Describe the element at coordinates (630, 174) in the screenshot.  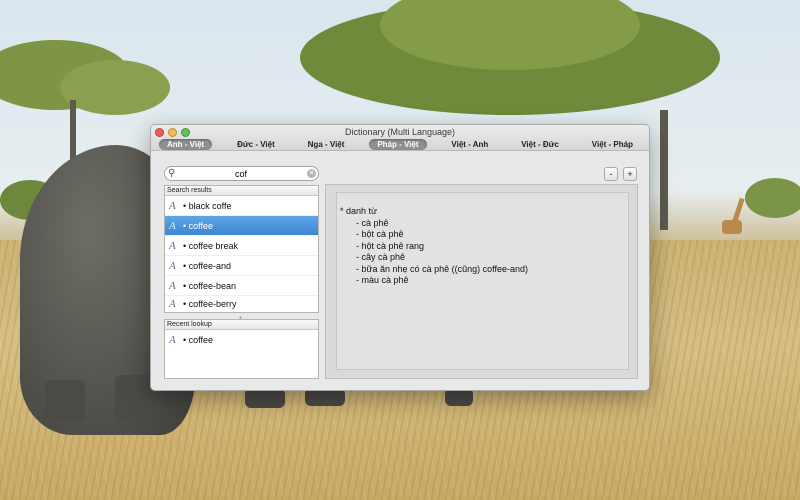
I see `zoom-in-button: +` at that location.